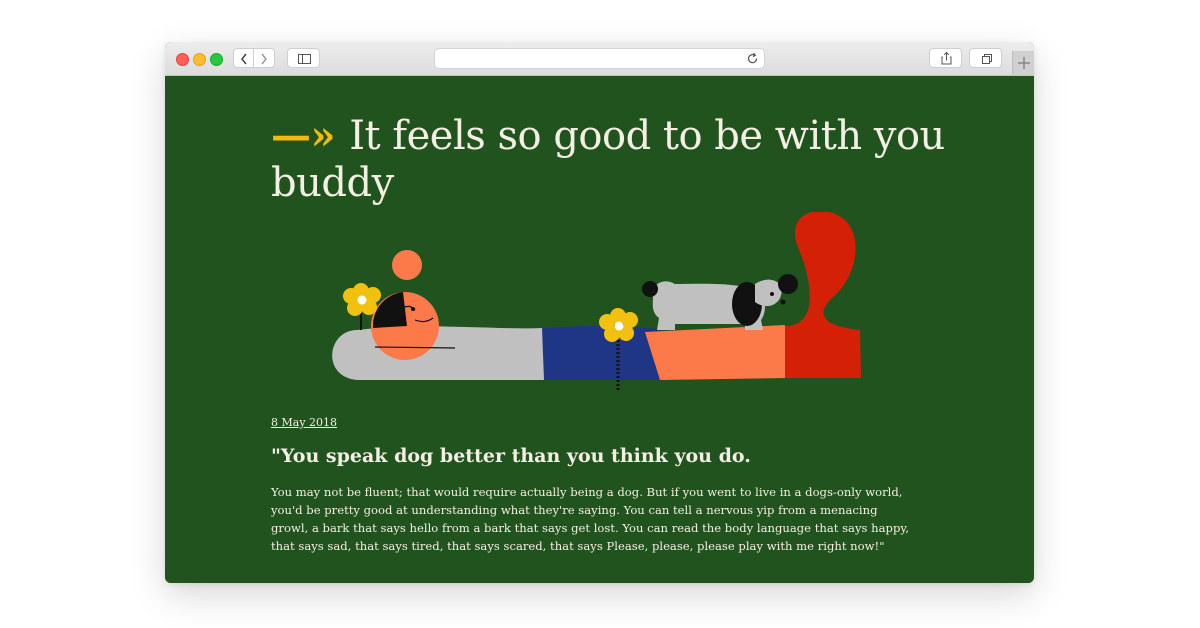  I want to click on back-button, so click(243, 58).